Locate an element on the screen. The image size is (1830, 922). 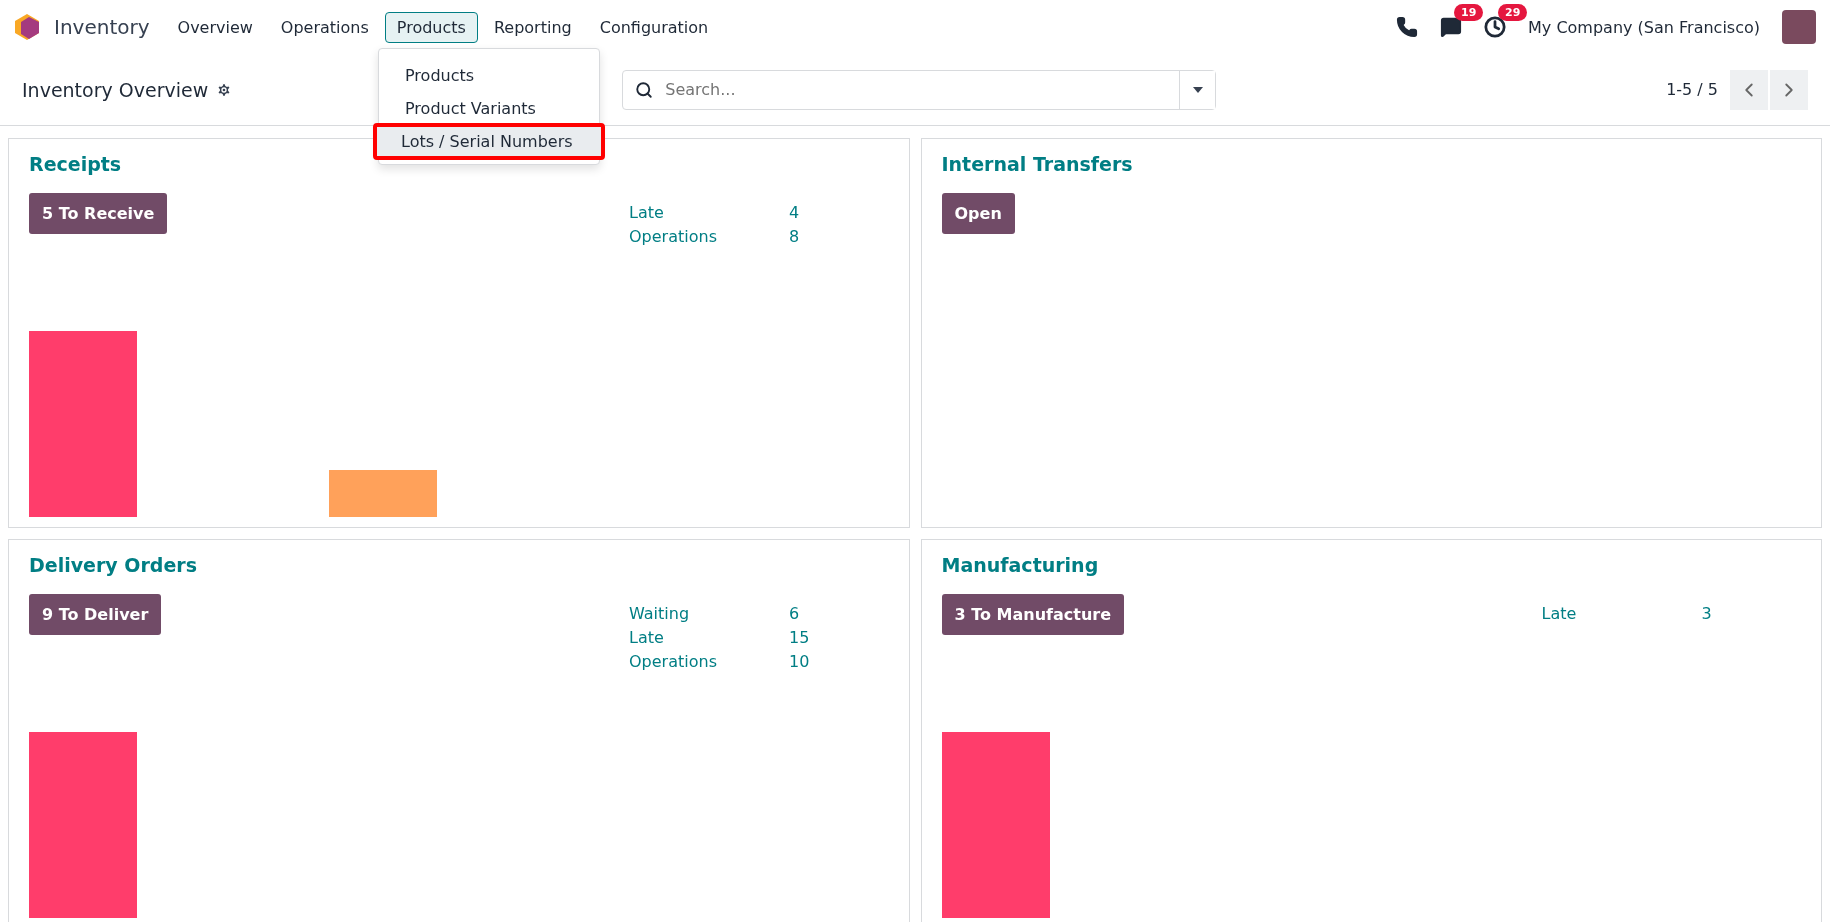
menu-item: Overview is located at coordinates (215, 27).